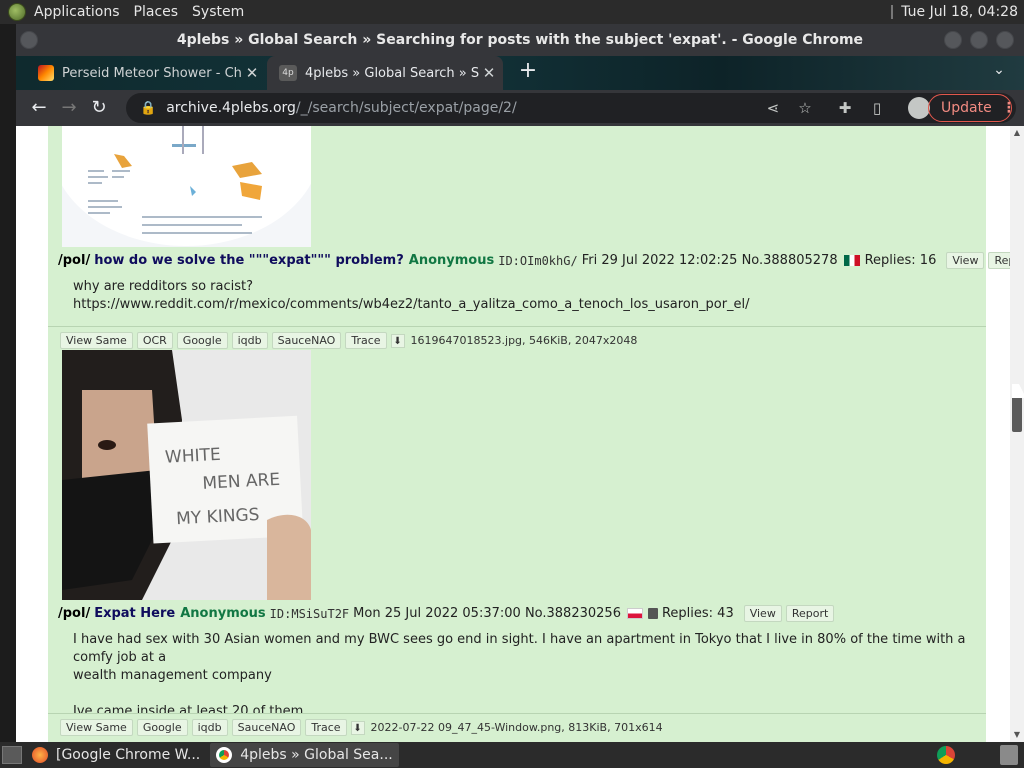  What do you see at coordinates (135, 613) in the screenshot?
I see `post-subject: Expat Here` at bounding box center [135, 613].